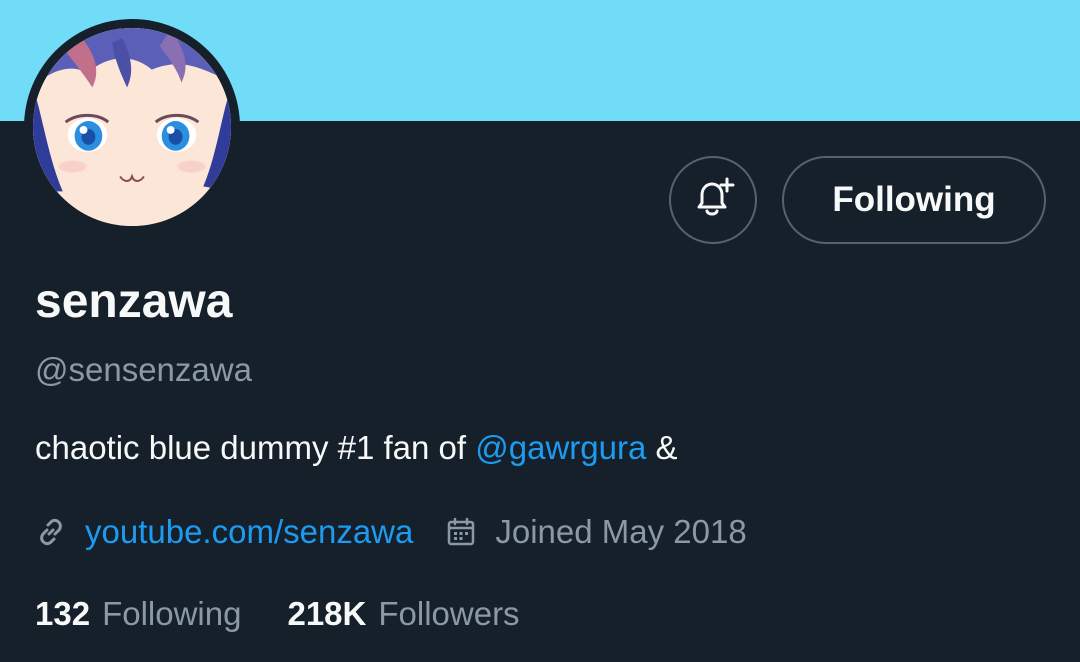 The image size is (1080, 662). I want to click on display-name: senzawa, so click(134, 301).